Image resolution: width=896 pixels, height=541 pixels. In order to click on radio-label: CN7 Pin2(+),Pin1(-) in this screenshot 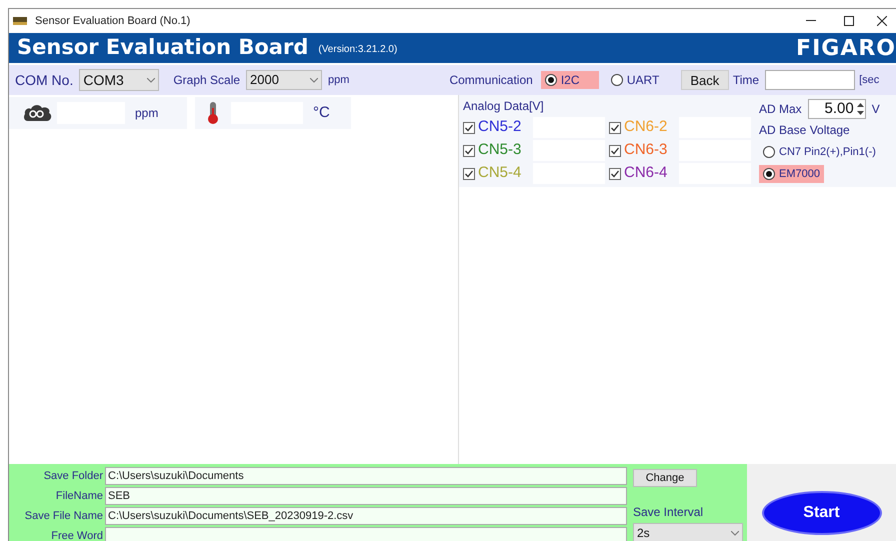, I will do `click(827, 152)`.